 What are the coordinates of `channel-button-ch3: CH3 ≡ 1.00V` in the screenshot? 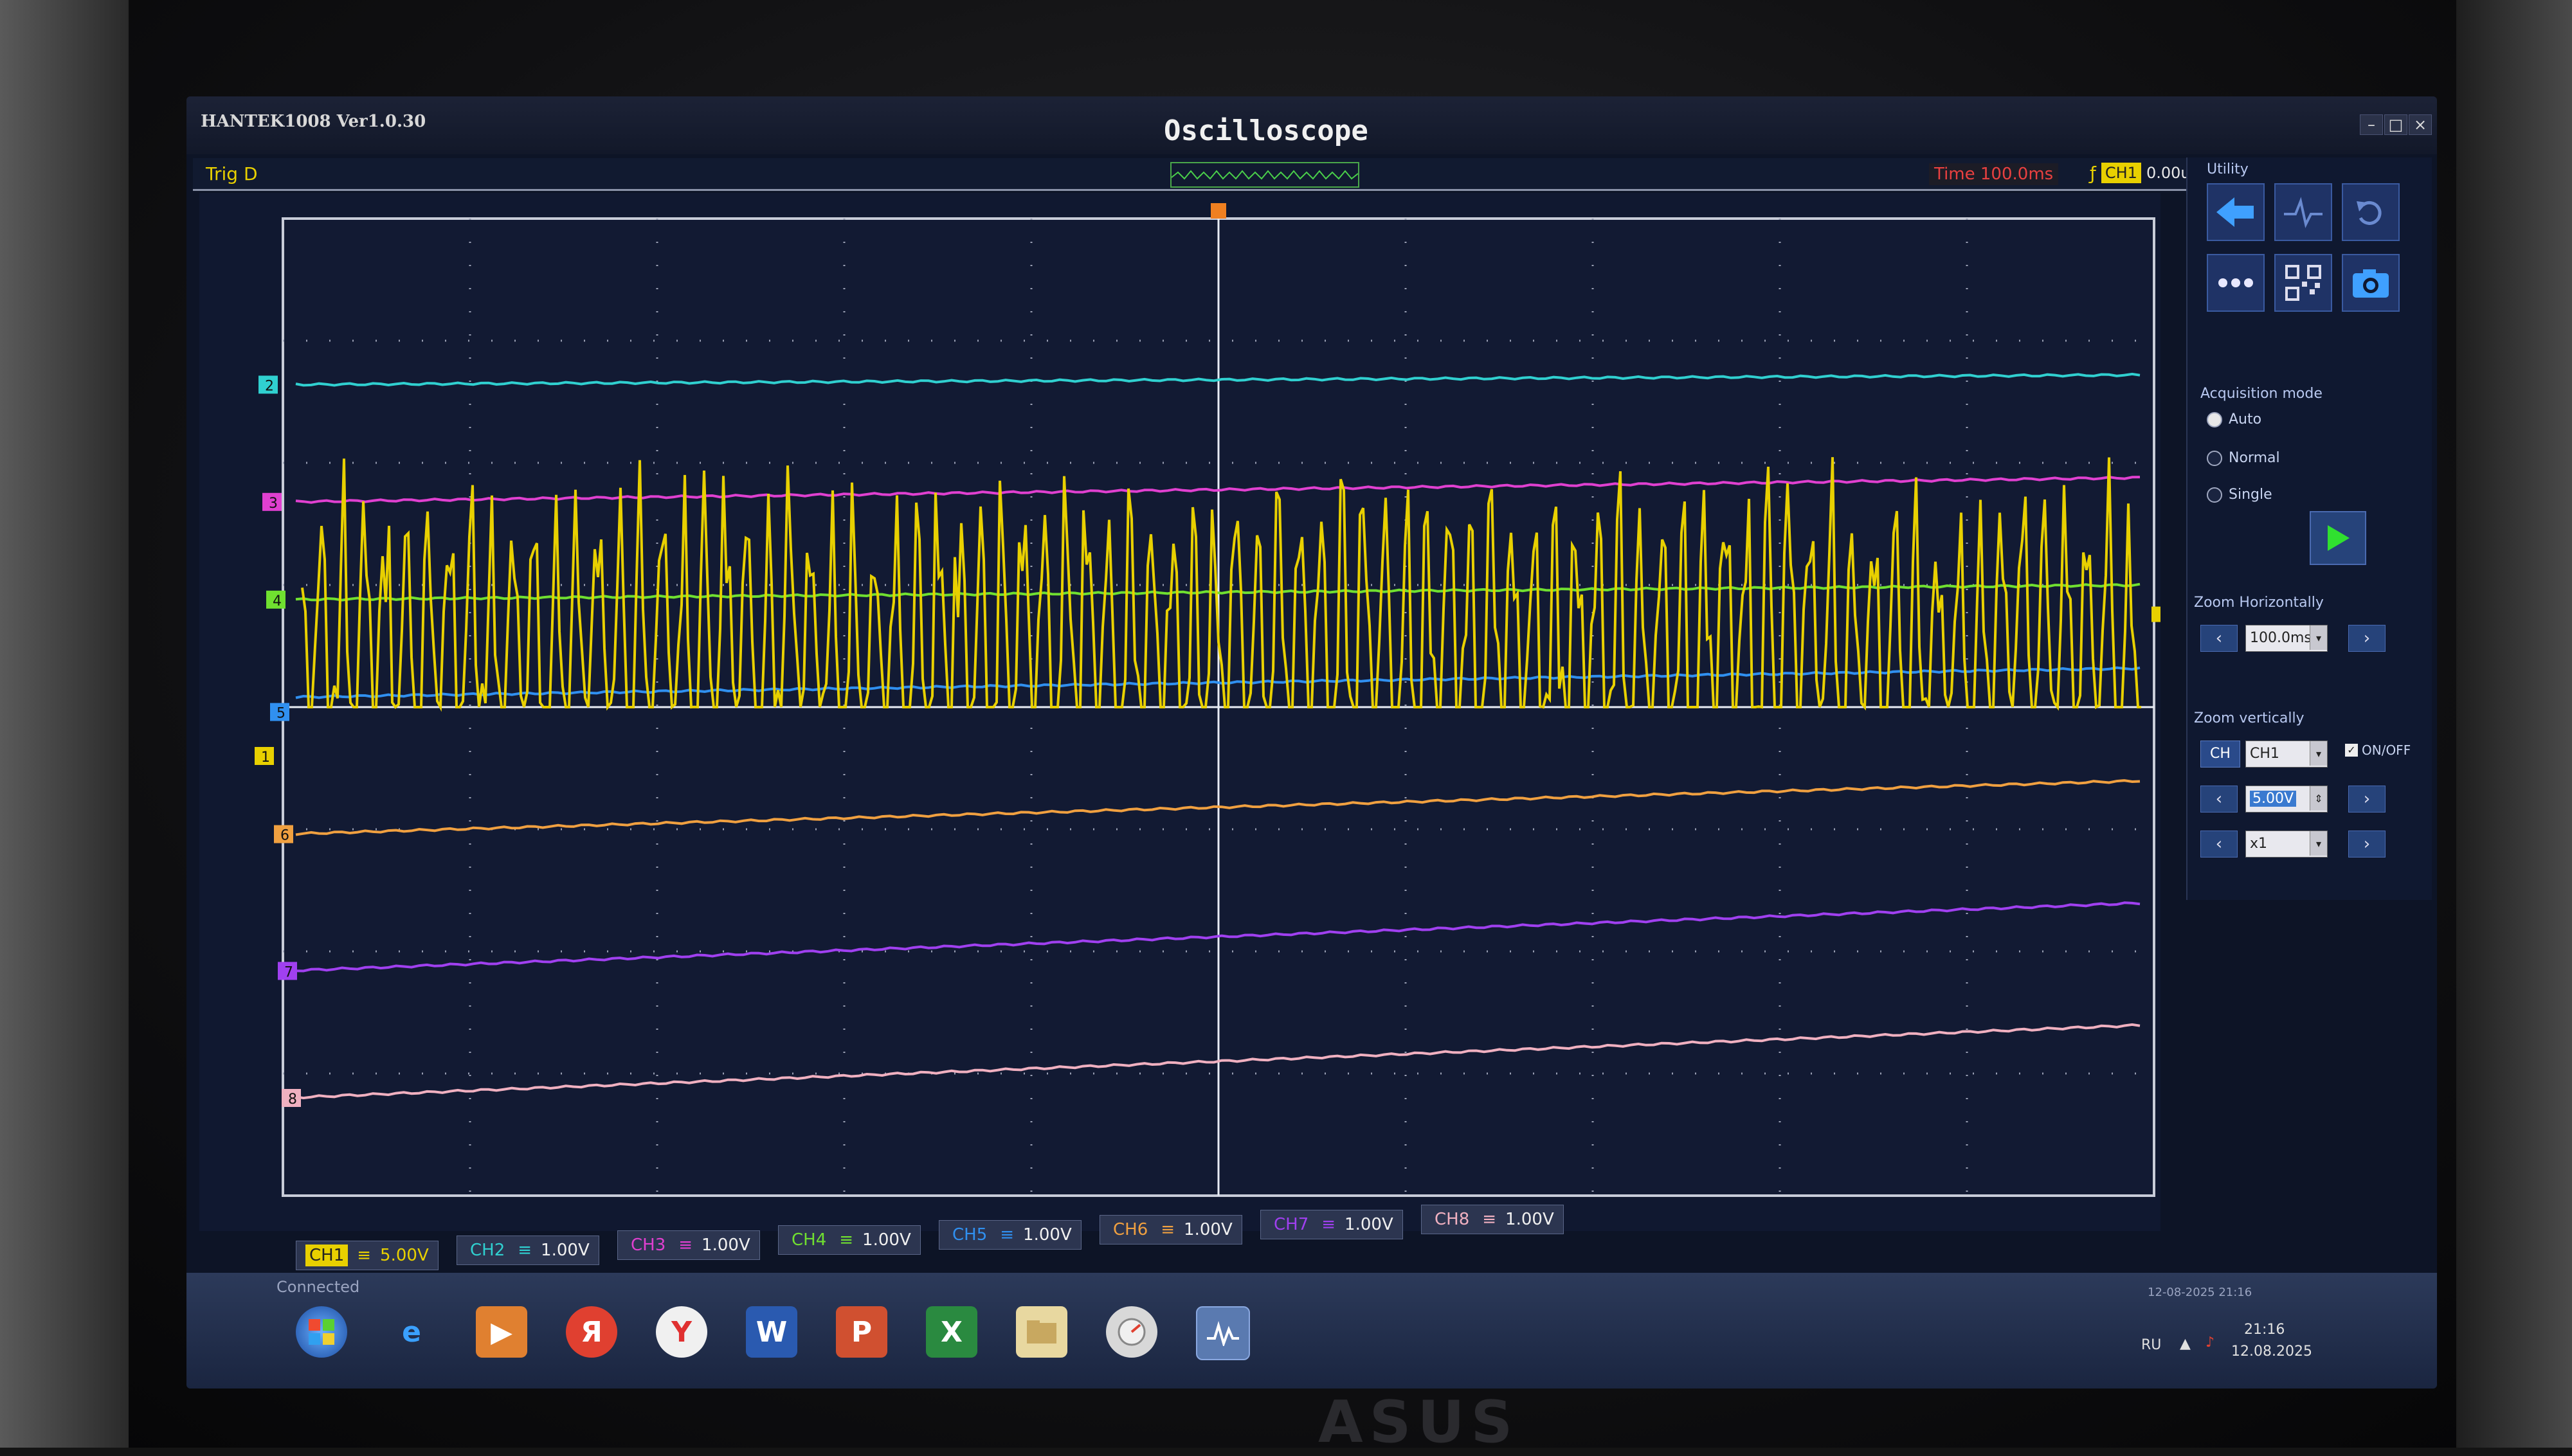 It's located at (688, 1245).